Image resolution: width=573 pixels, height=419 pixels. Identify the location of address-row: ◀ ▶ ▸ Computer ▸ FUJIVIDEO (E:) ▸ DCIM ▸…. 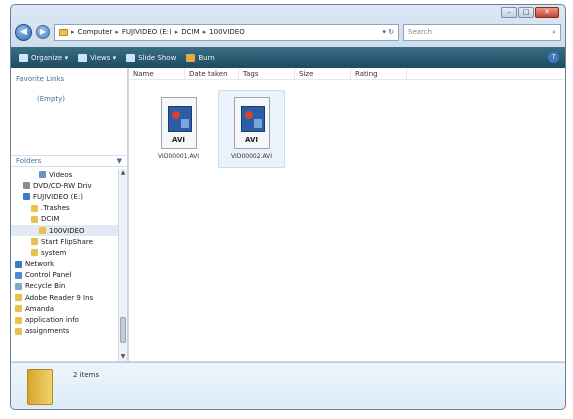
(288, 32).